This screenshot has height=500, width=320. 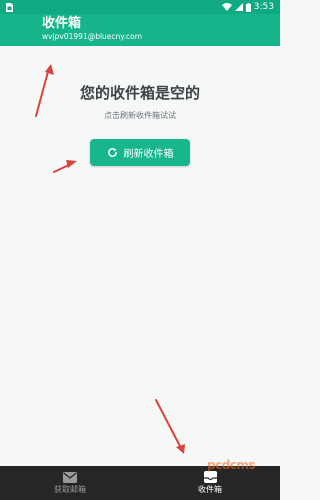 What do you see at coordinates (226, 7) in the screenshot?
I see `wifi-icon` at bounding box center [226, 7].